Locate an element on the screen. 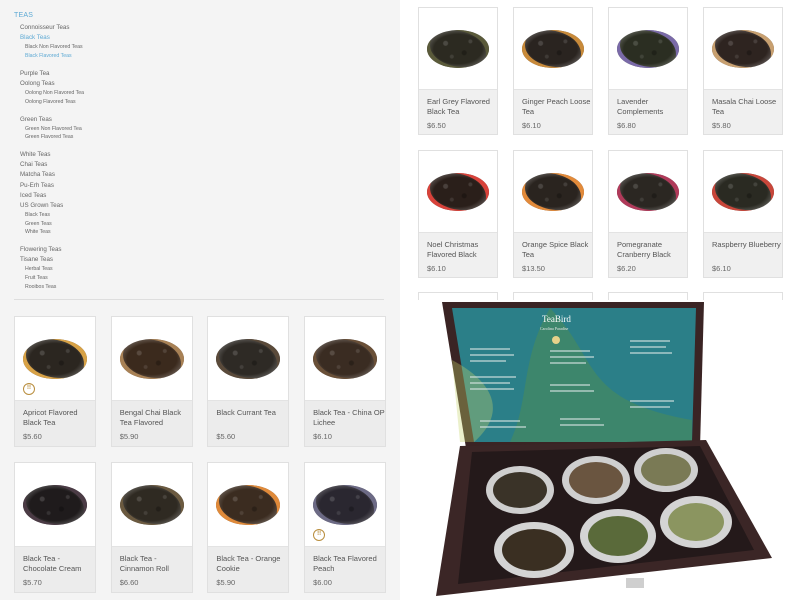 The image size is (800, 600). sidebar-item-iced-teas: Iced Teas is located at coordinates (167, 196).